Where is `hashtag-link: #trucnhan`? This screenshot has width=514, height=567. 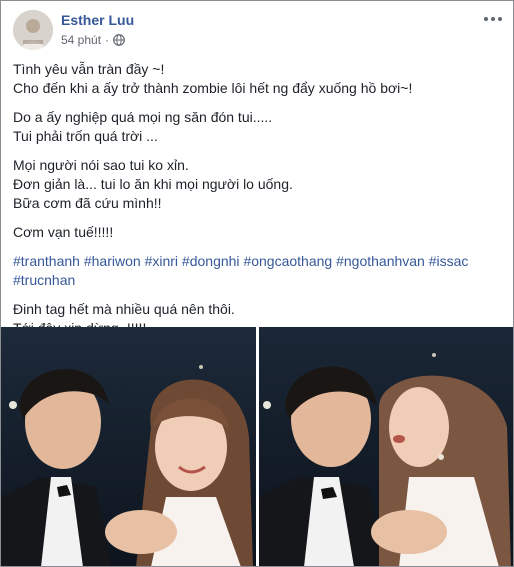
hashtag-link: #trucnhan is located at coordinates (44, 280).